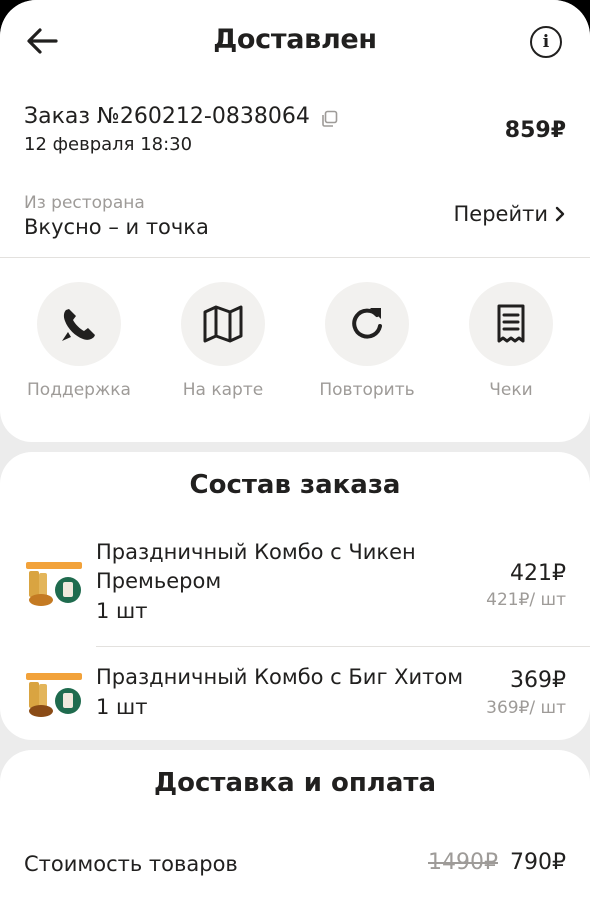 The image size is (590, 919). Describe the element at coordinates (367, 341) in the screenshot. I see `repeat-button: Повторить` at that location.